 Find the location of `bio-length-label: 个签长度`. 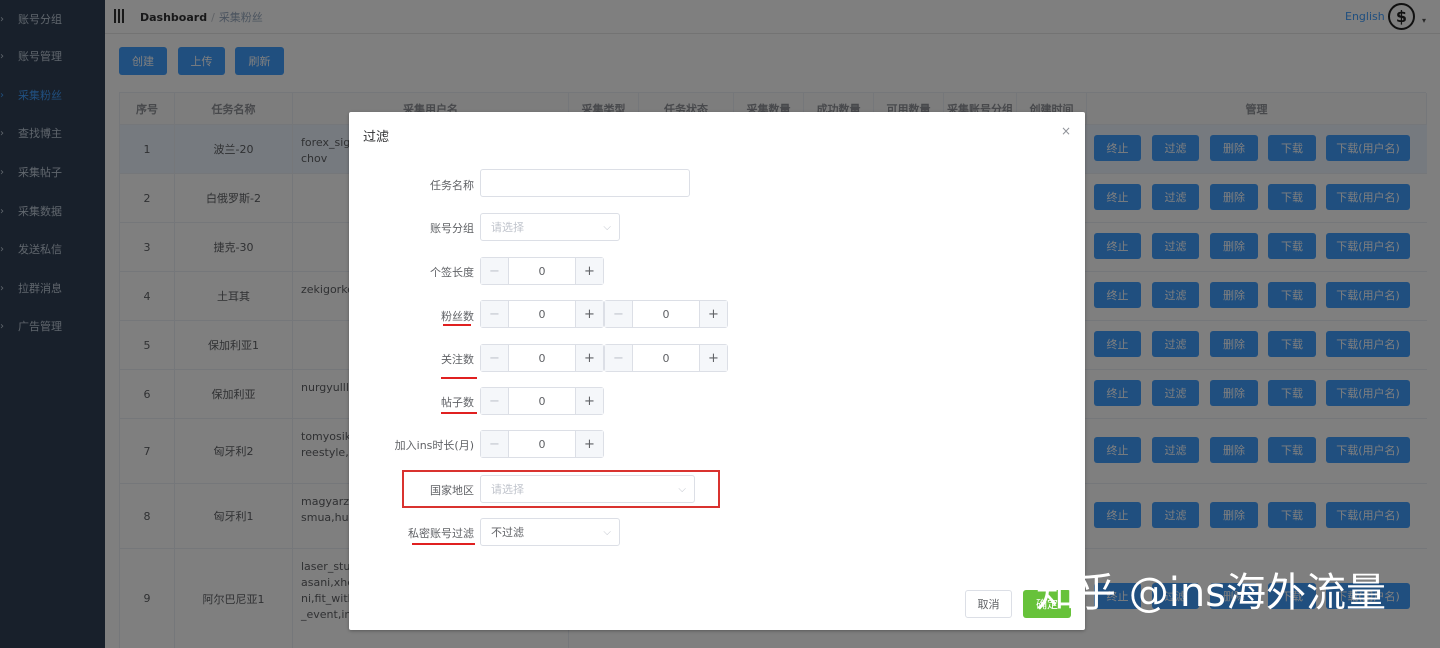

bio-length-label: 个签长度 is located at coordinates (452, 272).